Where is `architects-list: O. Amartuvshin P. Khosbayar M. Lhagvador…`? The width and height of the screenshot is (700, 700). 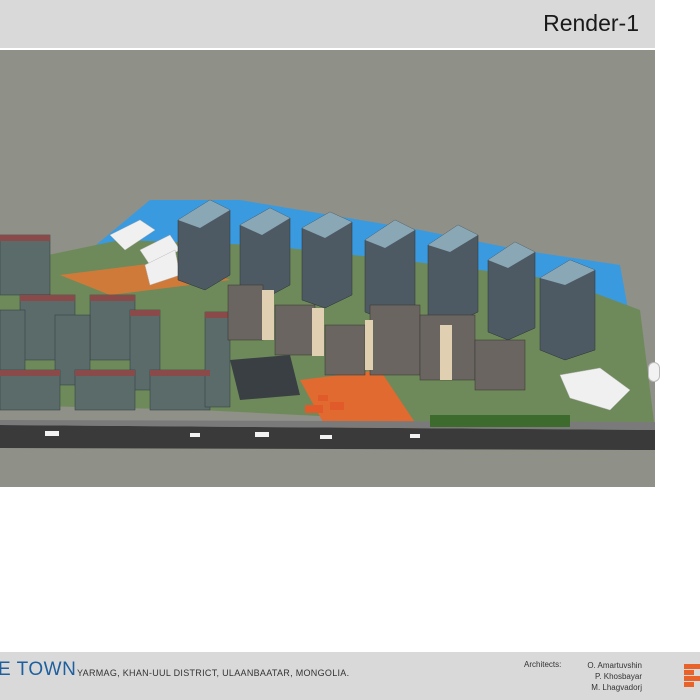
architects-list: O. Amartuvshin P. Khosbayar M. Lhagvador… is located at coordinates (601, 676).